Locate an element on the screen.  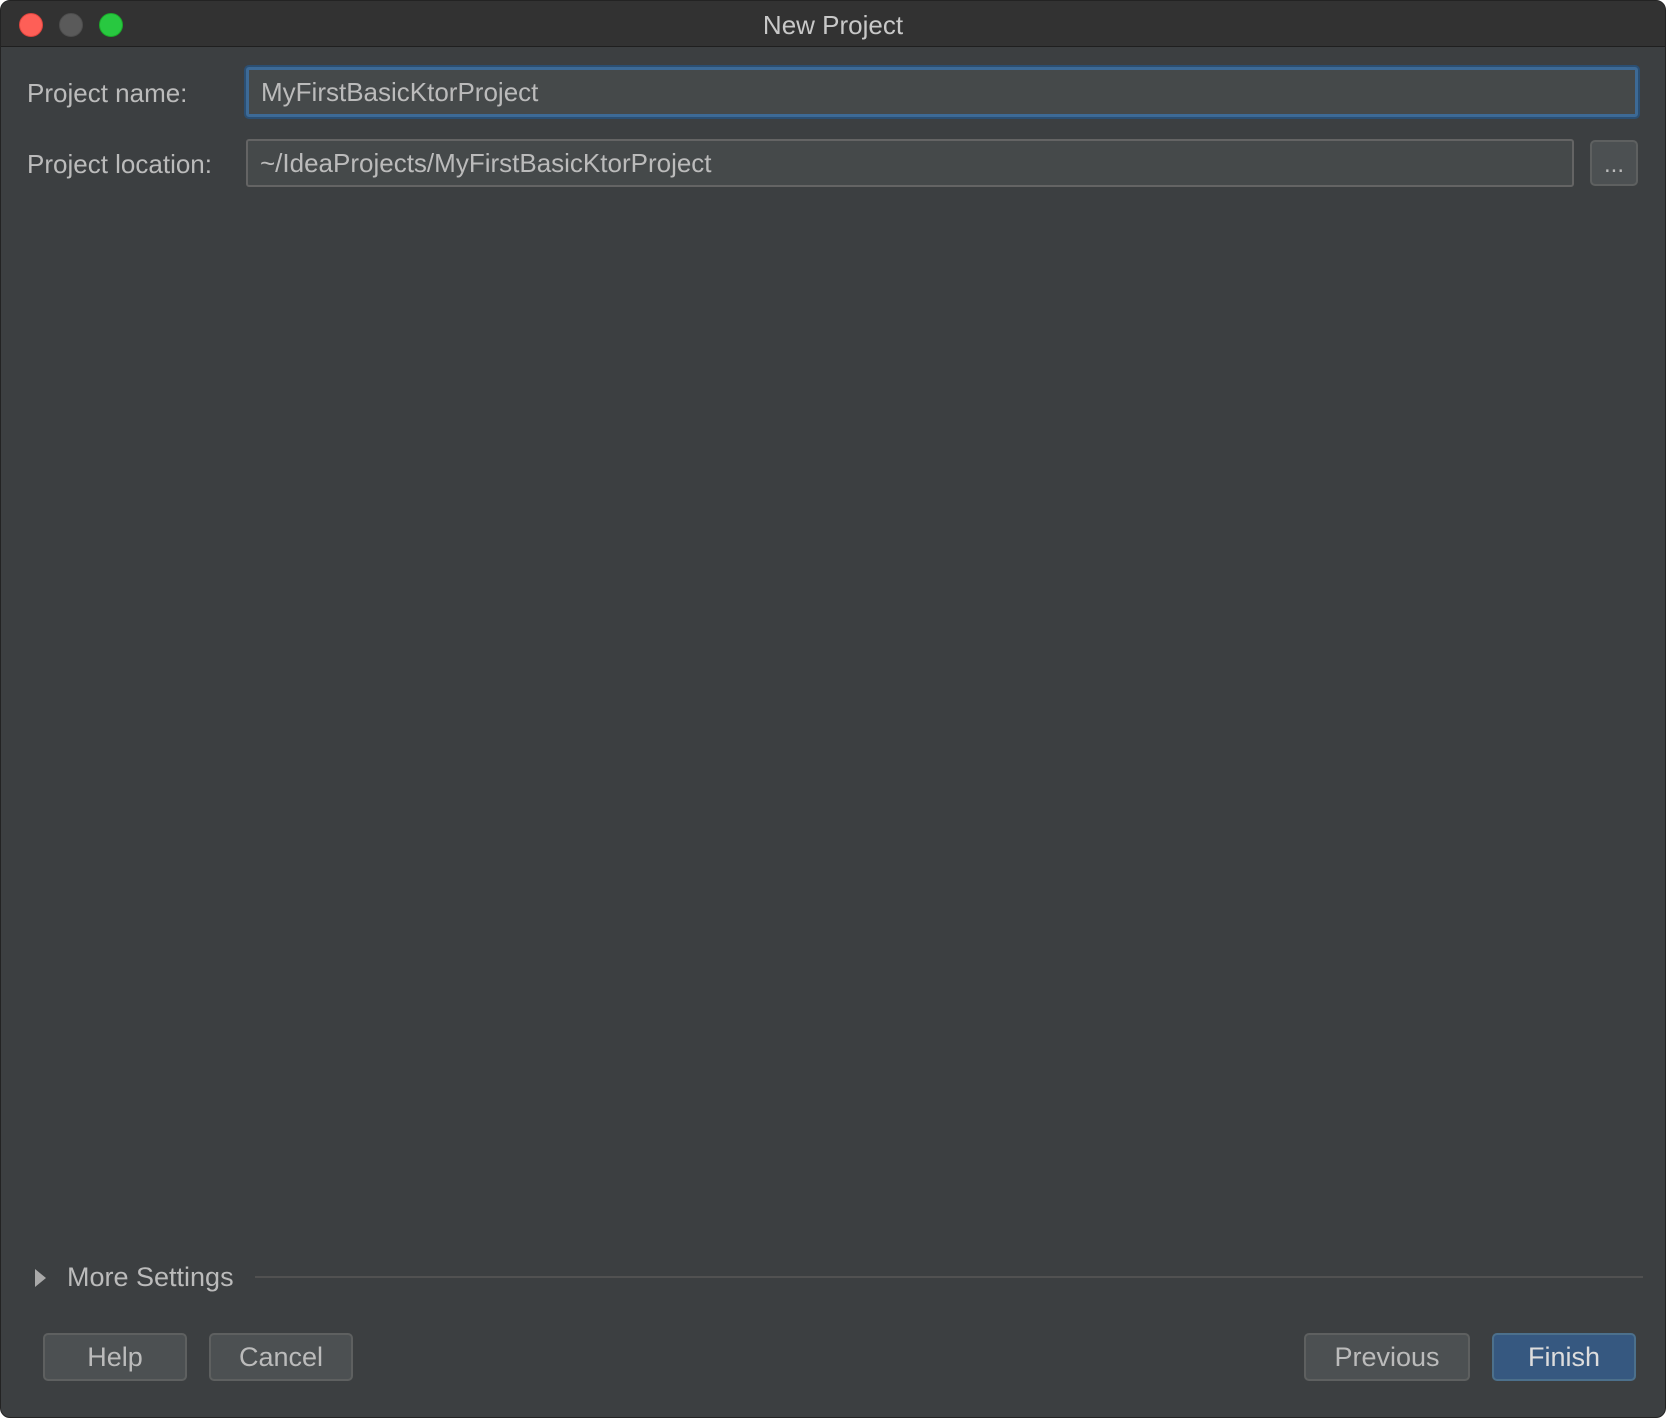
project-location-input: ~/IdeaProjects/MyFirstBasicKtorProject is located at coordinates (910, 163).